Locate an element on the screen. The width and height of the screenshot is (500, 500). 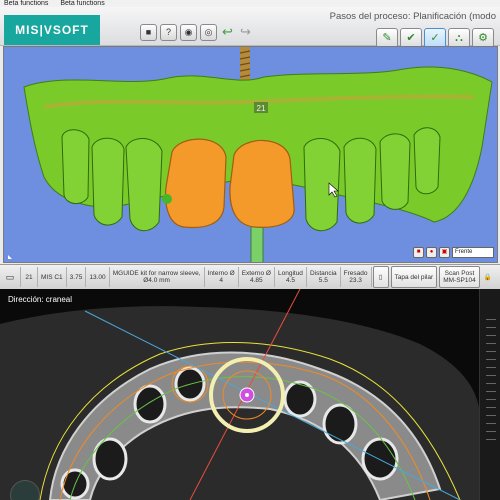
view-controls: ■ ● ▣ Frente is located at coordinates (453, 252).